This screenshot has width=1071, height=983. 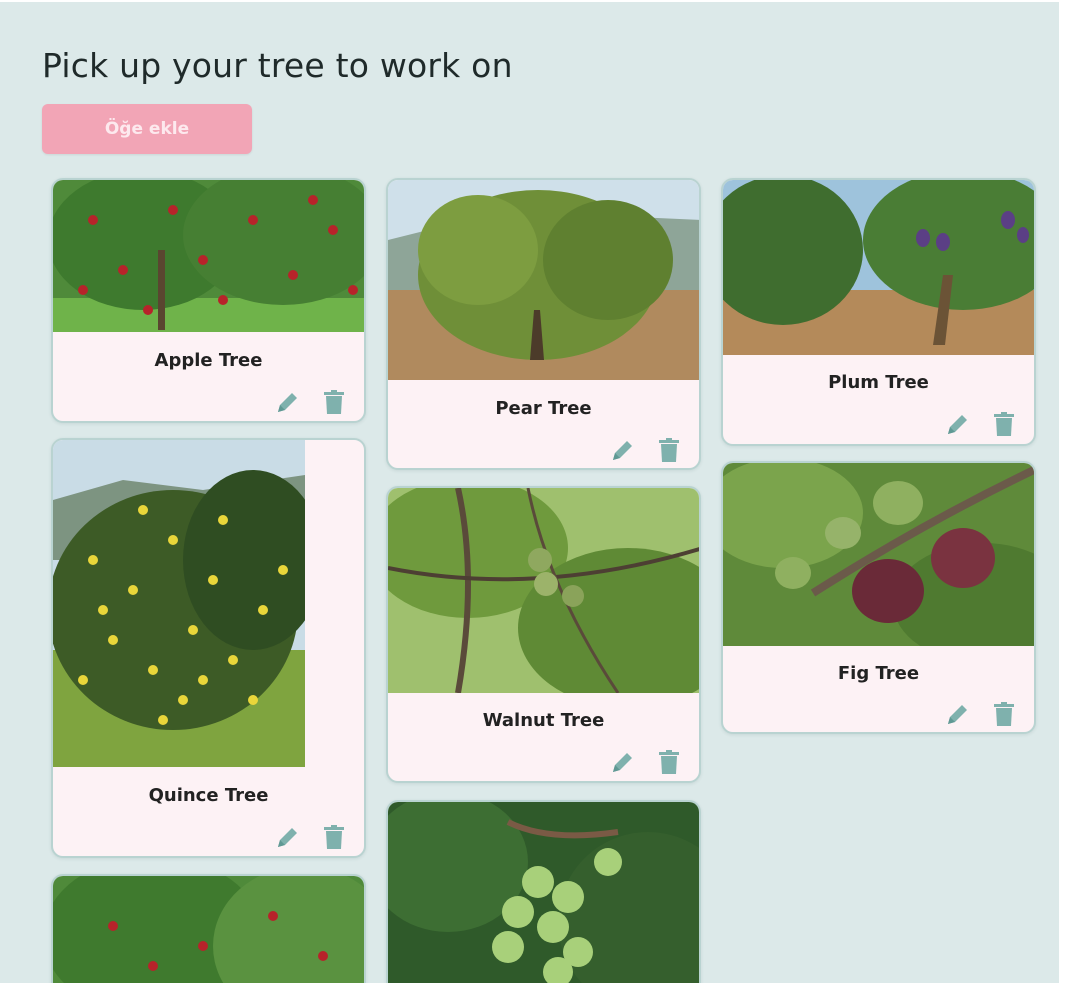 I want to click on top-edge, so click(x=535, y=1).